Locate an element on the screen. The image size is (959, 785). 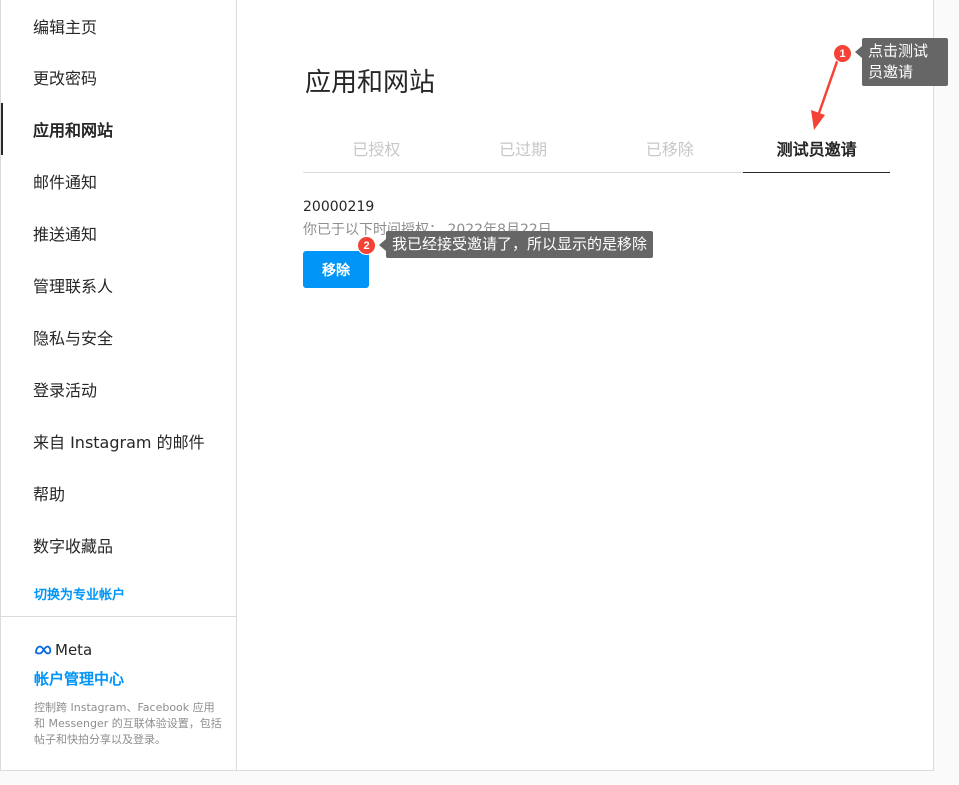
sidebar-item-label: 管理联系人 is located at coordinates (73, 286).